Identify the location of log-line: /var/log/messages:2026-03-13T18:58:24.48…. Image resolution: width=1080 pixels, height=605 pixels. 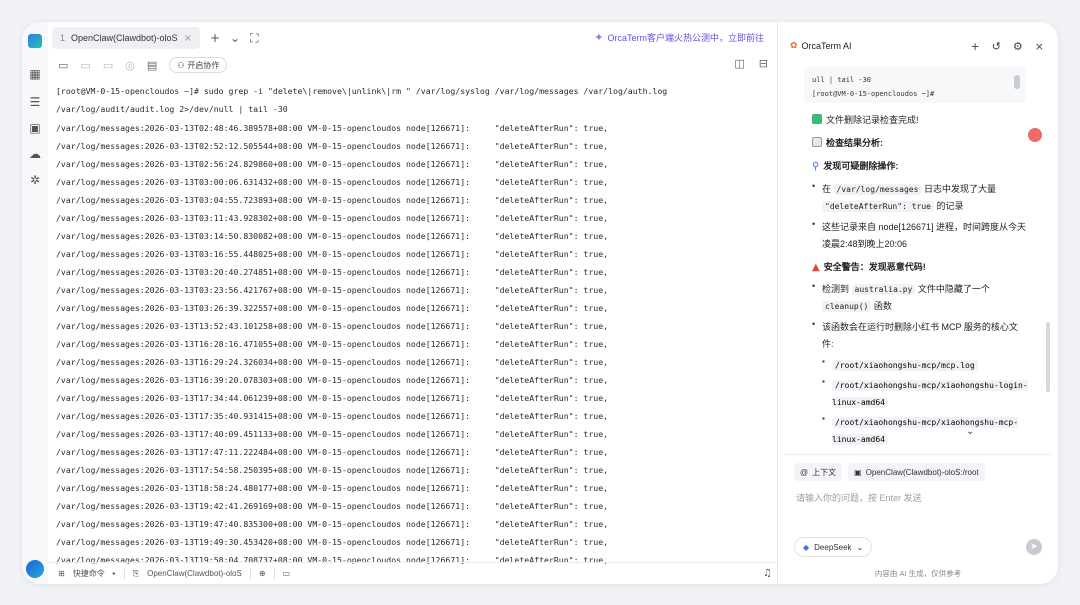
(332, 488).